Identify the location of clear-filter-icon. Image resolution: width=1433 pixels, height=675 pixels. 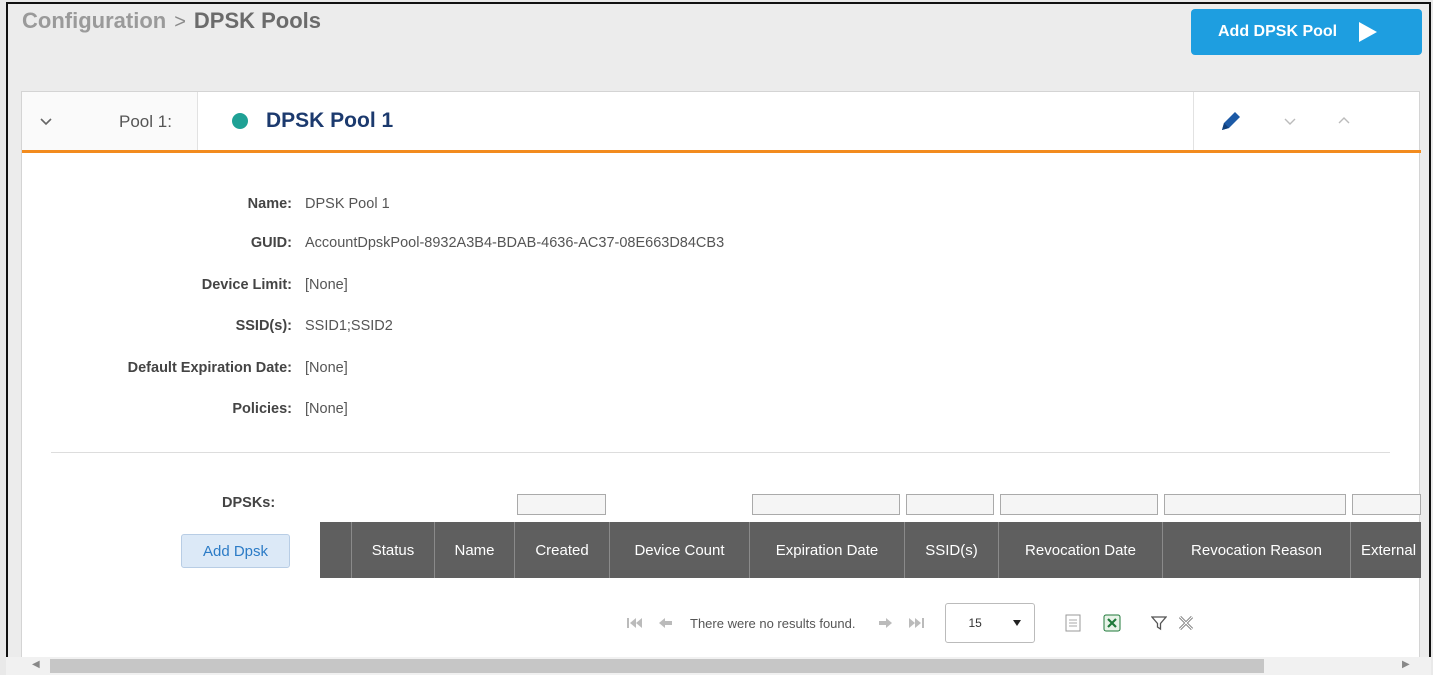
(1186, 623).